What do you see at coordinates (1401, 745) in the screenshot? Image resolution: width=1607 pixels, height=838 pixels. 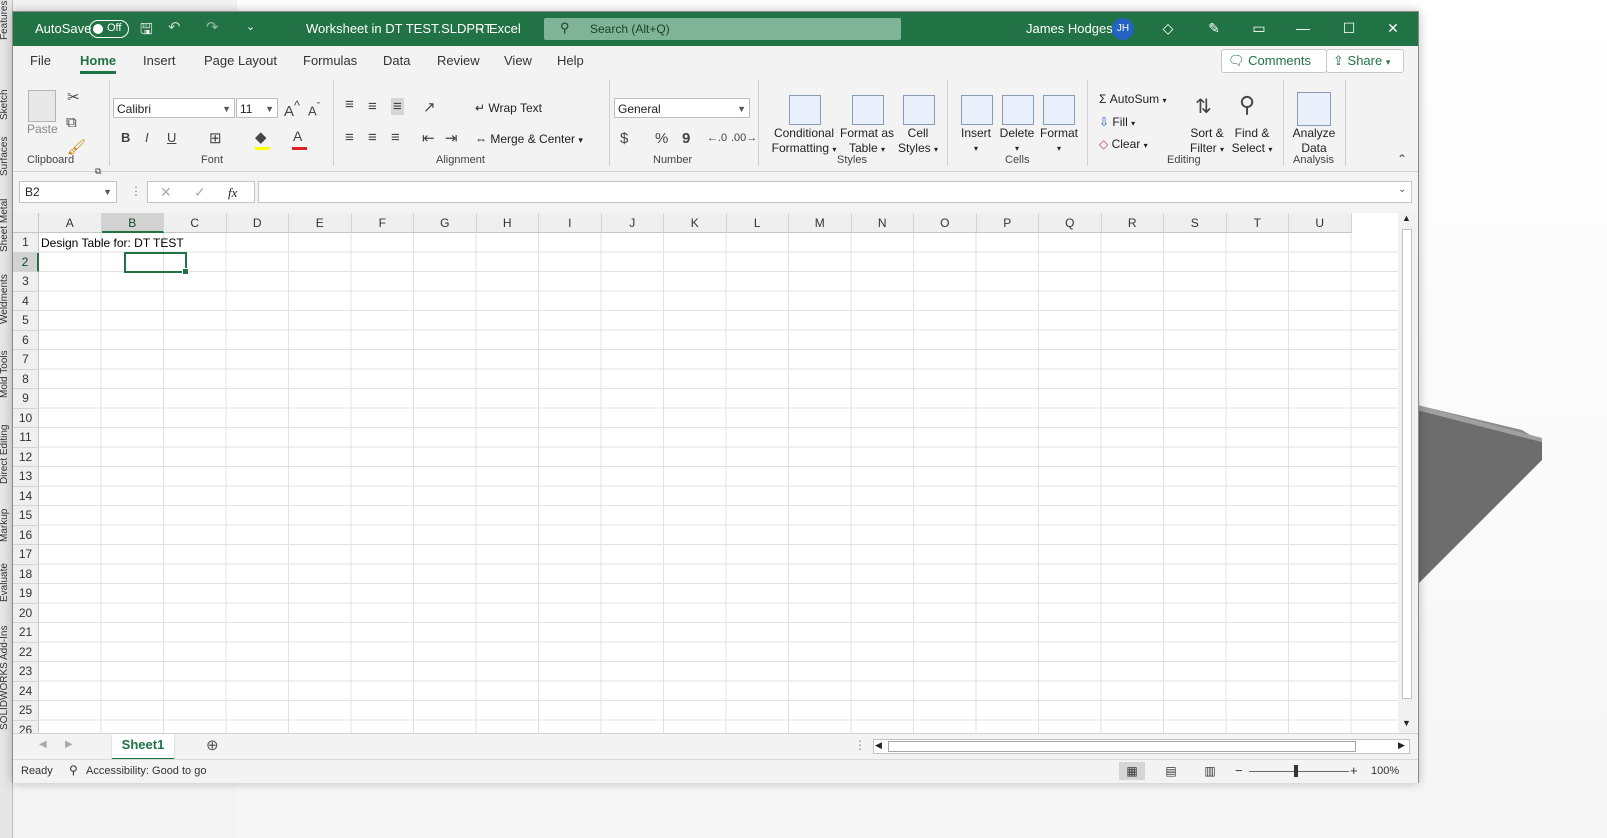 I see `scroll-right-icon: ▶` at bounding box center [1401, 745].